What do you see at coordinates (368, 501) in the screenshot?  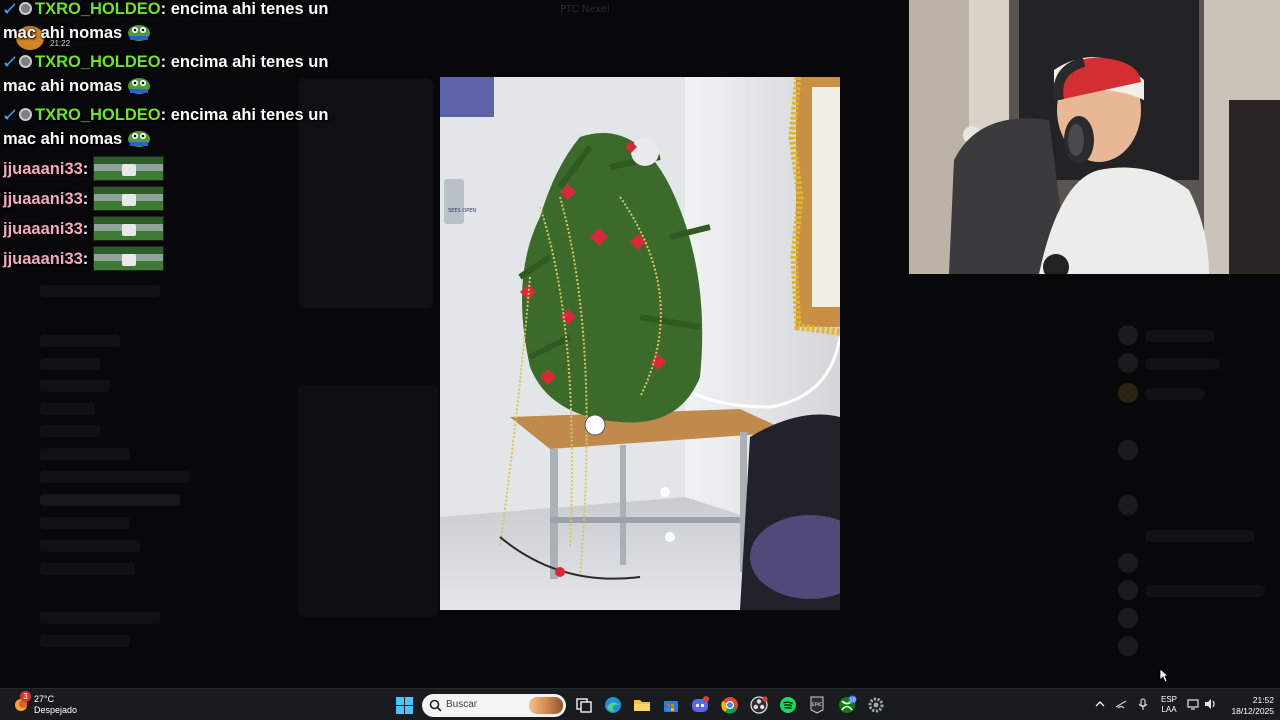 I see `dimmed-message-image` at bounding box center [368, 501].